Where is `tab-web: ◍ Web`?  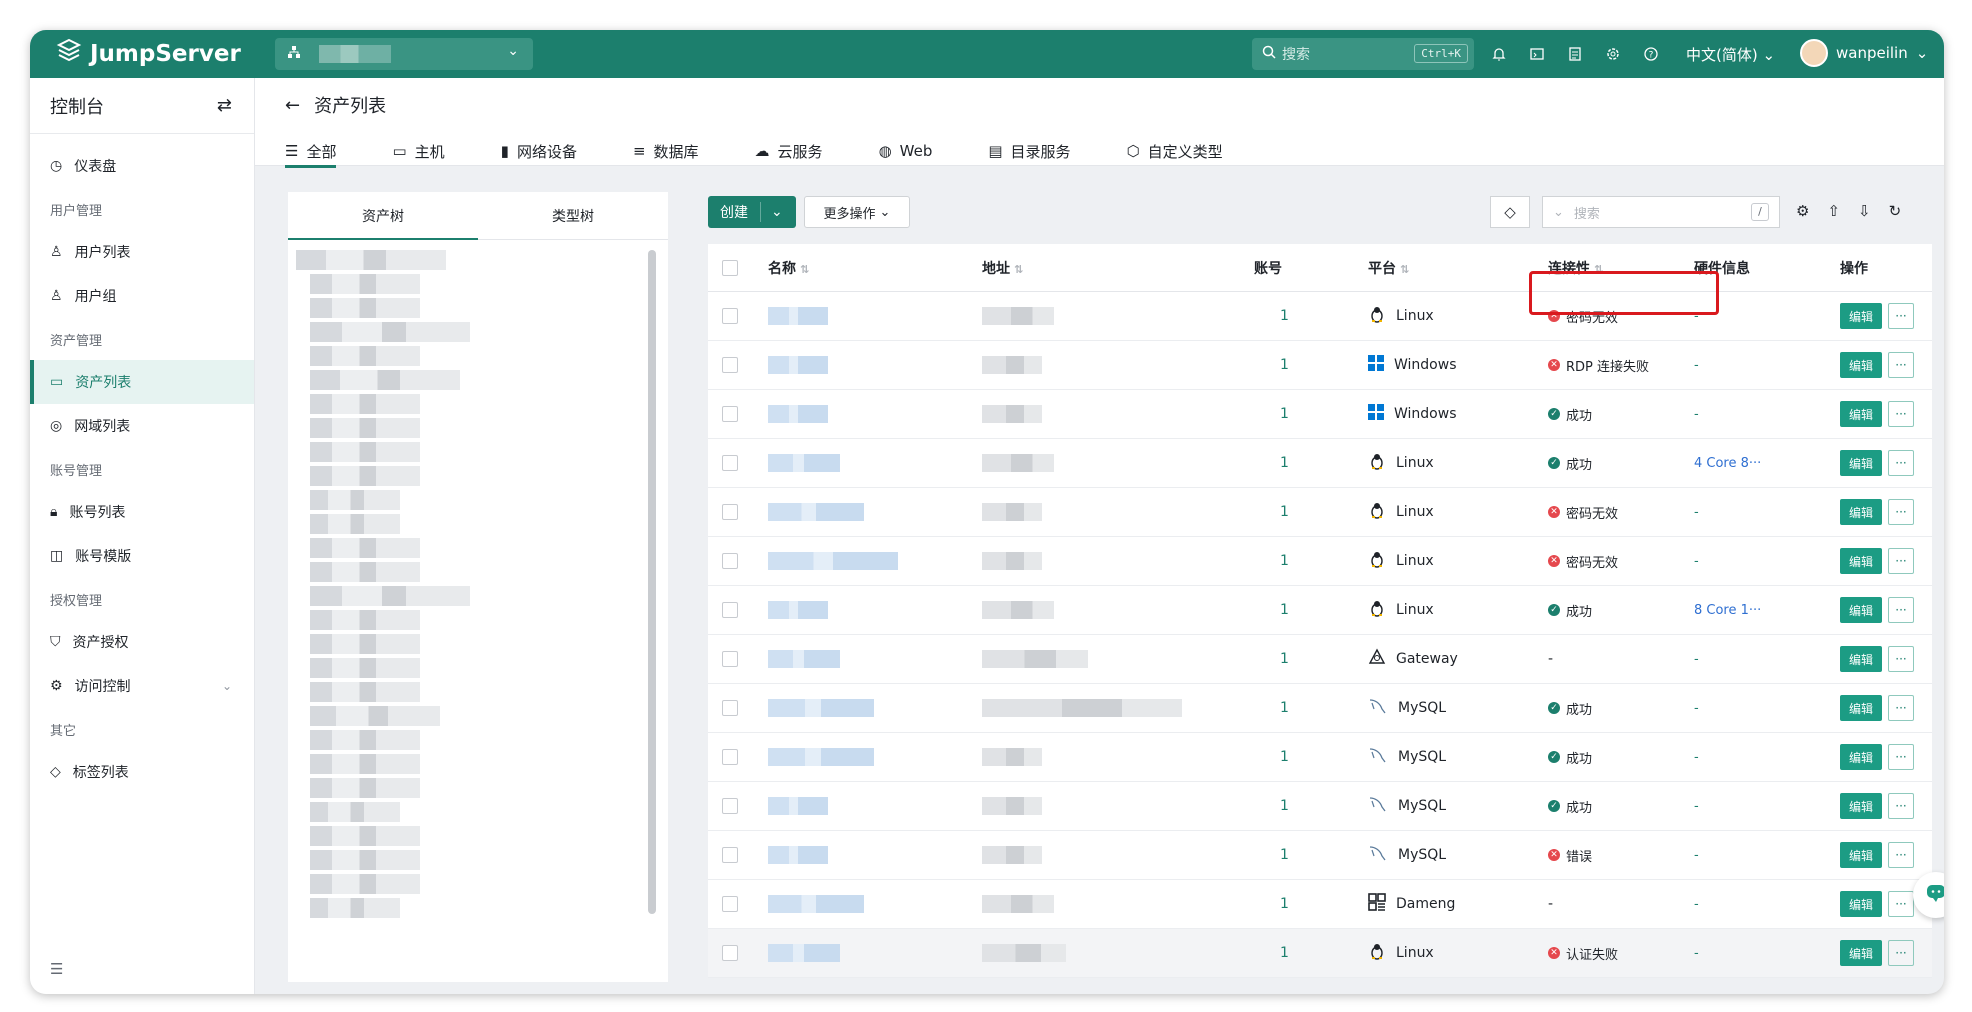
tab-web: ◍ Web is located at coordinates (906, 151).